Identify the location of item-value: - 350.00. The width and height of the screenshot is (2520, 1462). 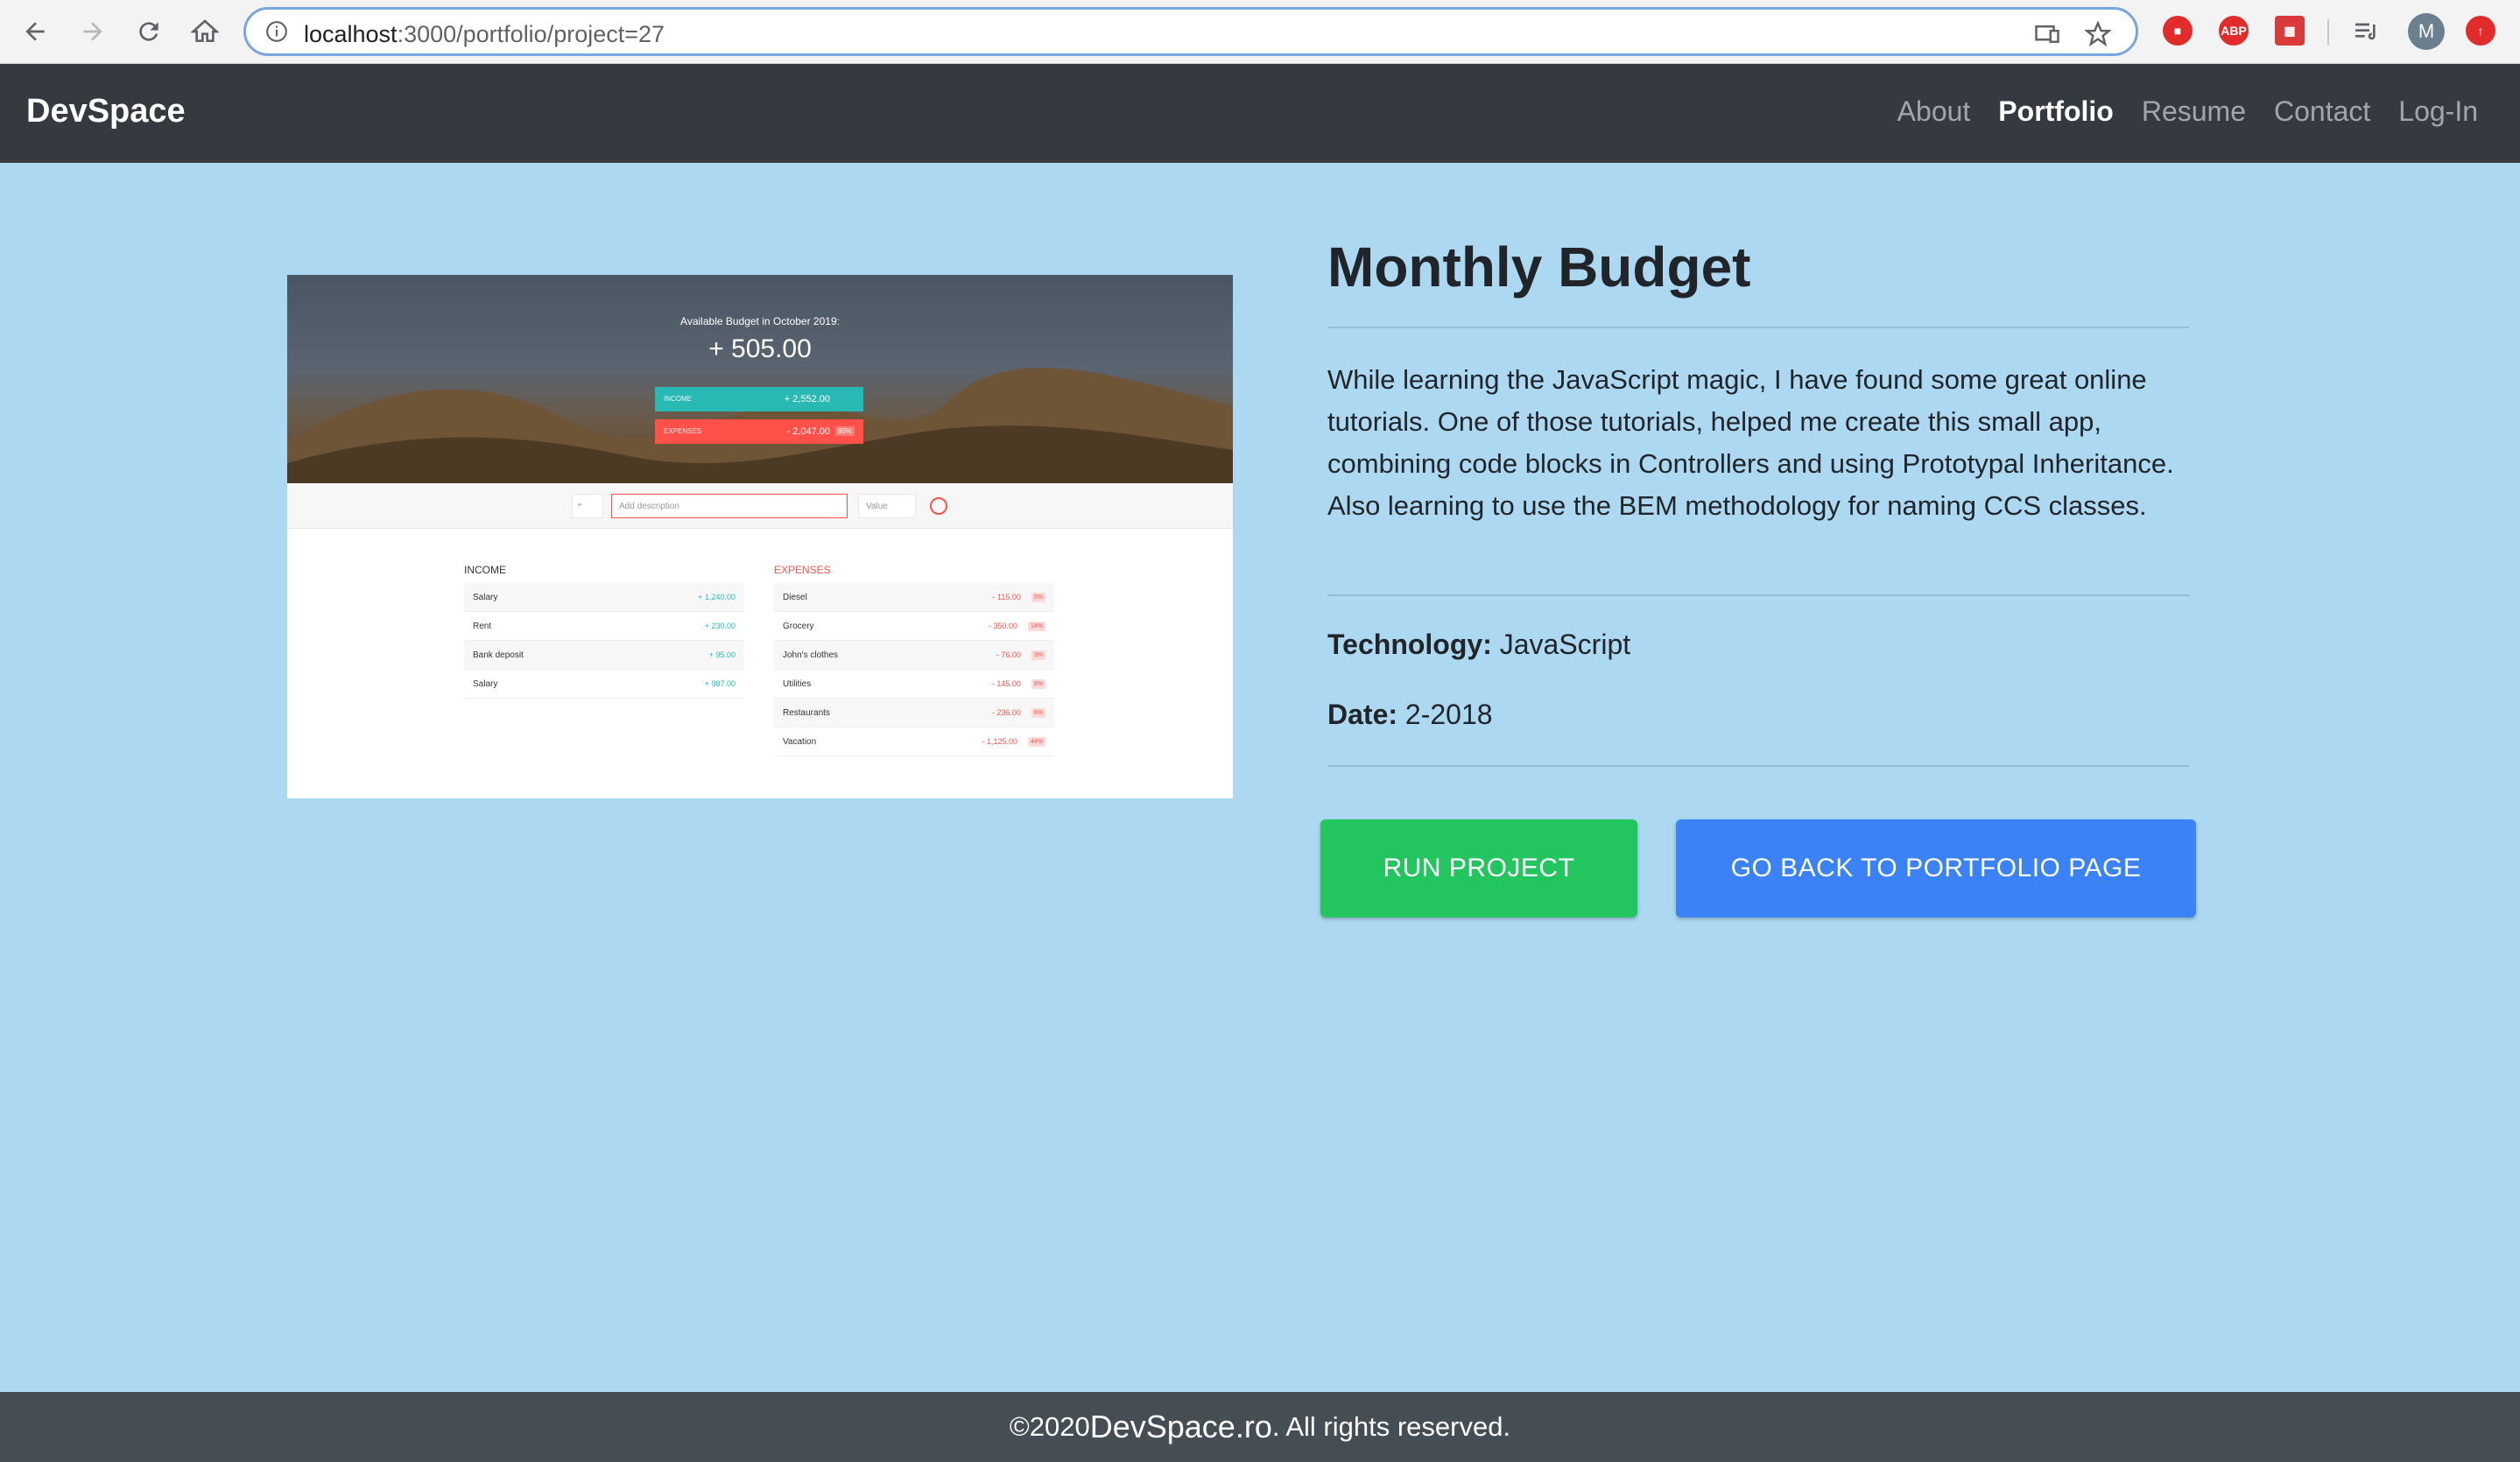
(1003, 626).